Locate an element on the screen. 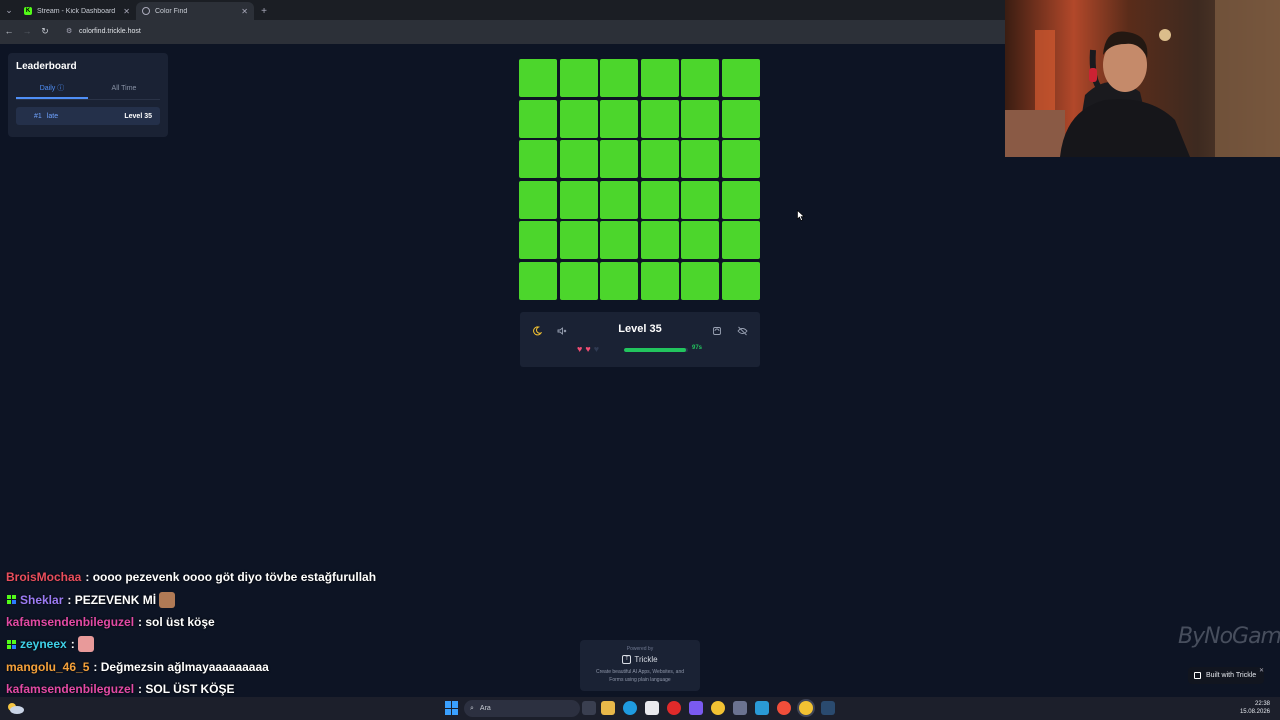  chrome-divider is located at coordinates (502, 43).